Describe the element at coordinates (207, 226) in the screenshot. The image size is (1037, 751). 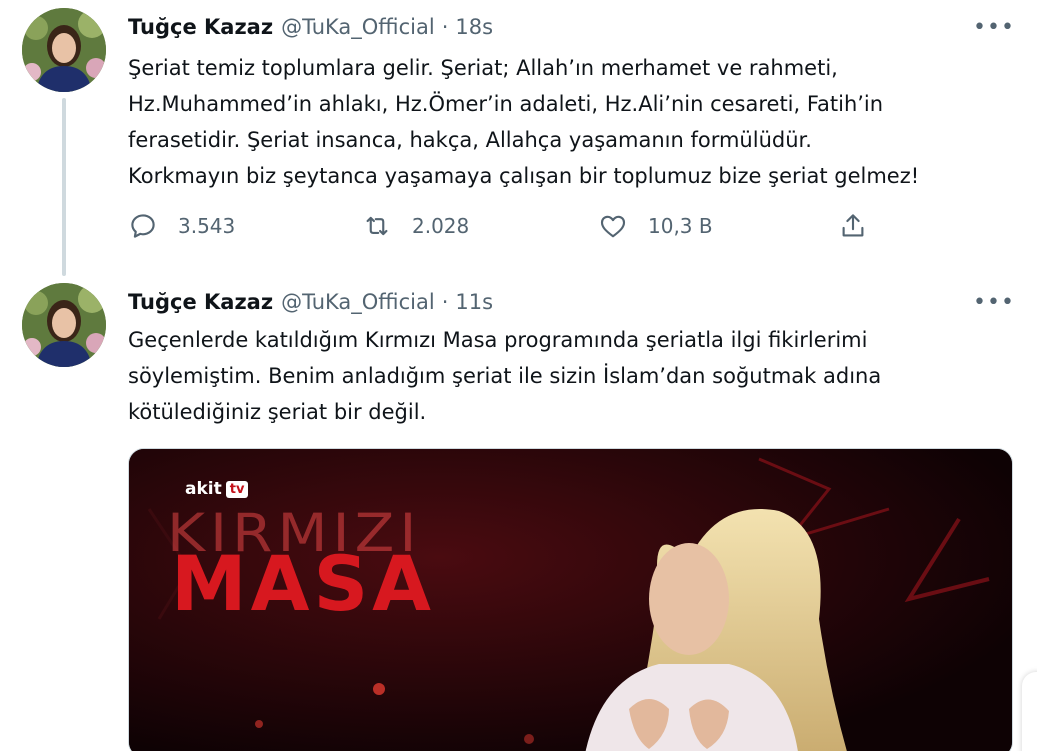
I see `reply-count: 3.543` at that location.